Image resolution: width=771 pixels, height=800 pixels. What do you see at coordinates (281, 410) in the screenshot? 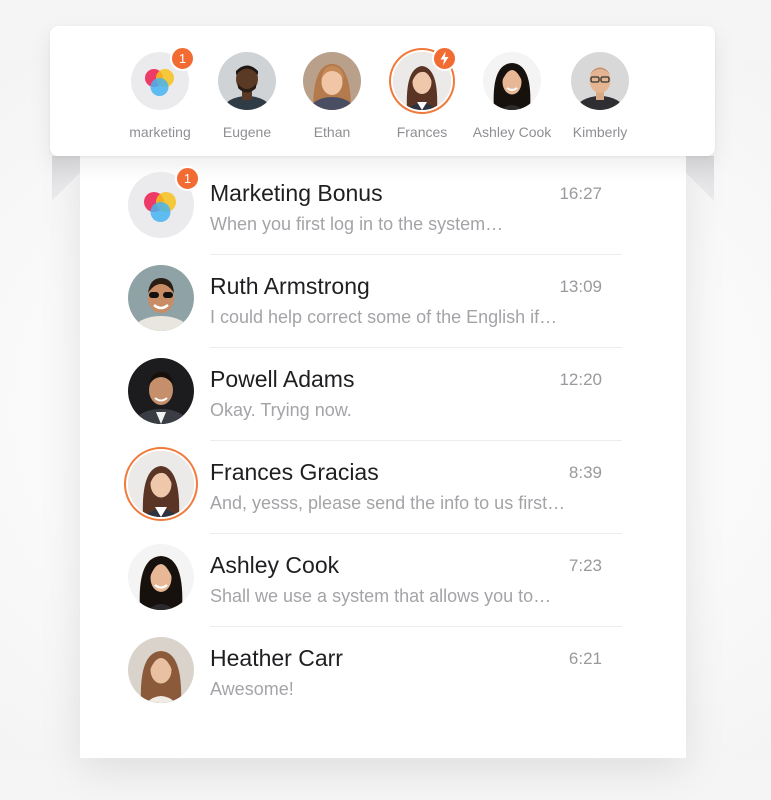
I see `chat-preview: Okay. Trying now.` at bounding box center [281, 410].